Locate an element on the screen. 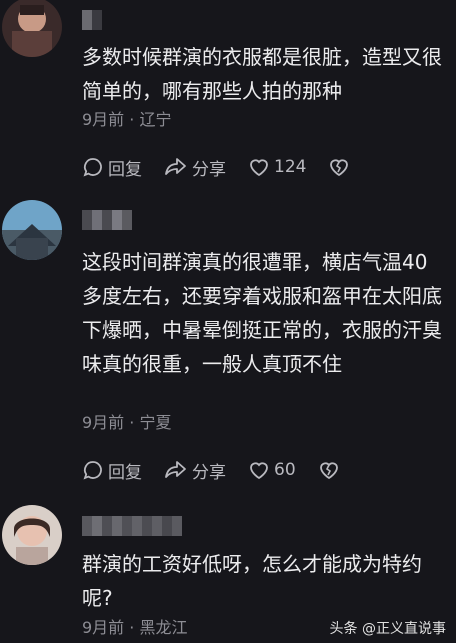 Image resolution: width=456 pixels, height=643 pixels. comment-actions: 回复 分享 60 is located at coordinates (224, 470).